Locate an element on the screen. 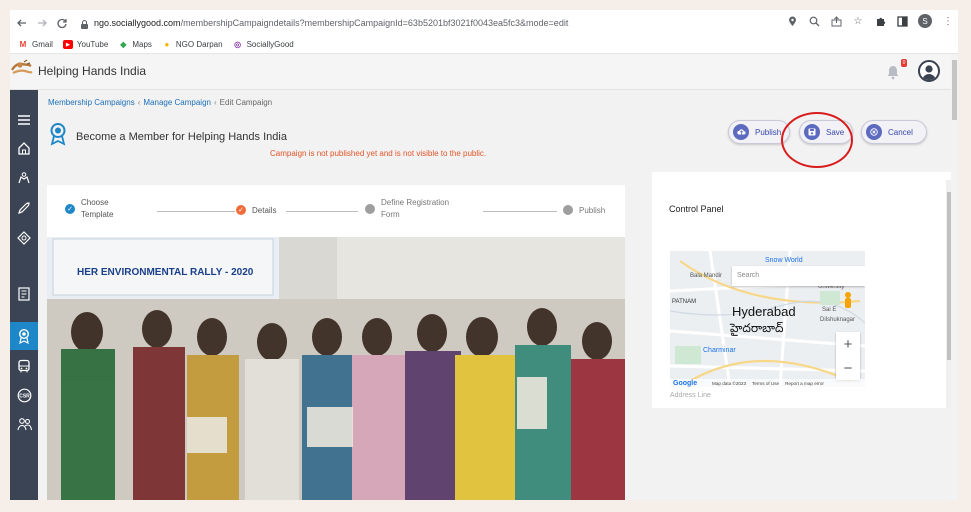 Image resolution: width=971 pixels, height=512 pixels. bookmark-sociallygood: ◎ SociallyGood is located at coordinates (263, 44).